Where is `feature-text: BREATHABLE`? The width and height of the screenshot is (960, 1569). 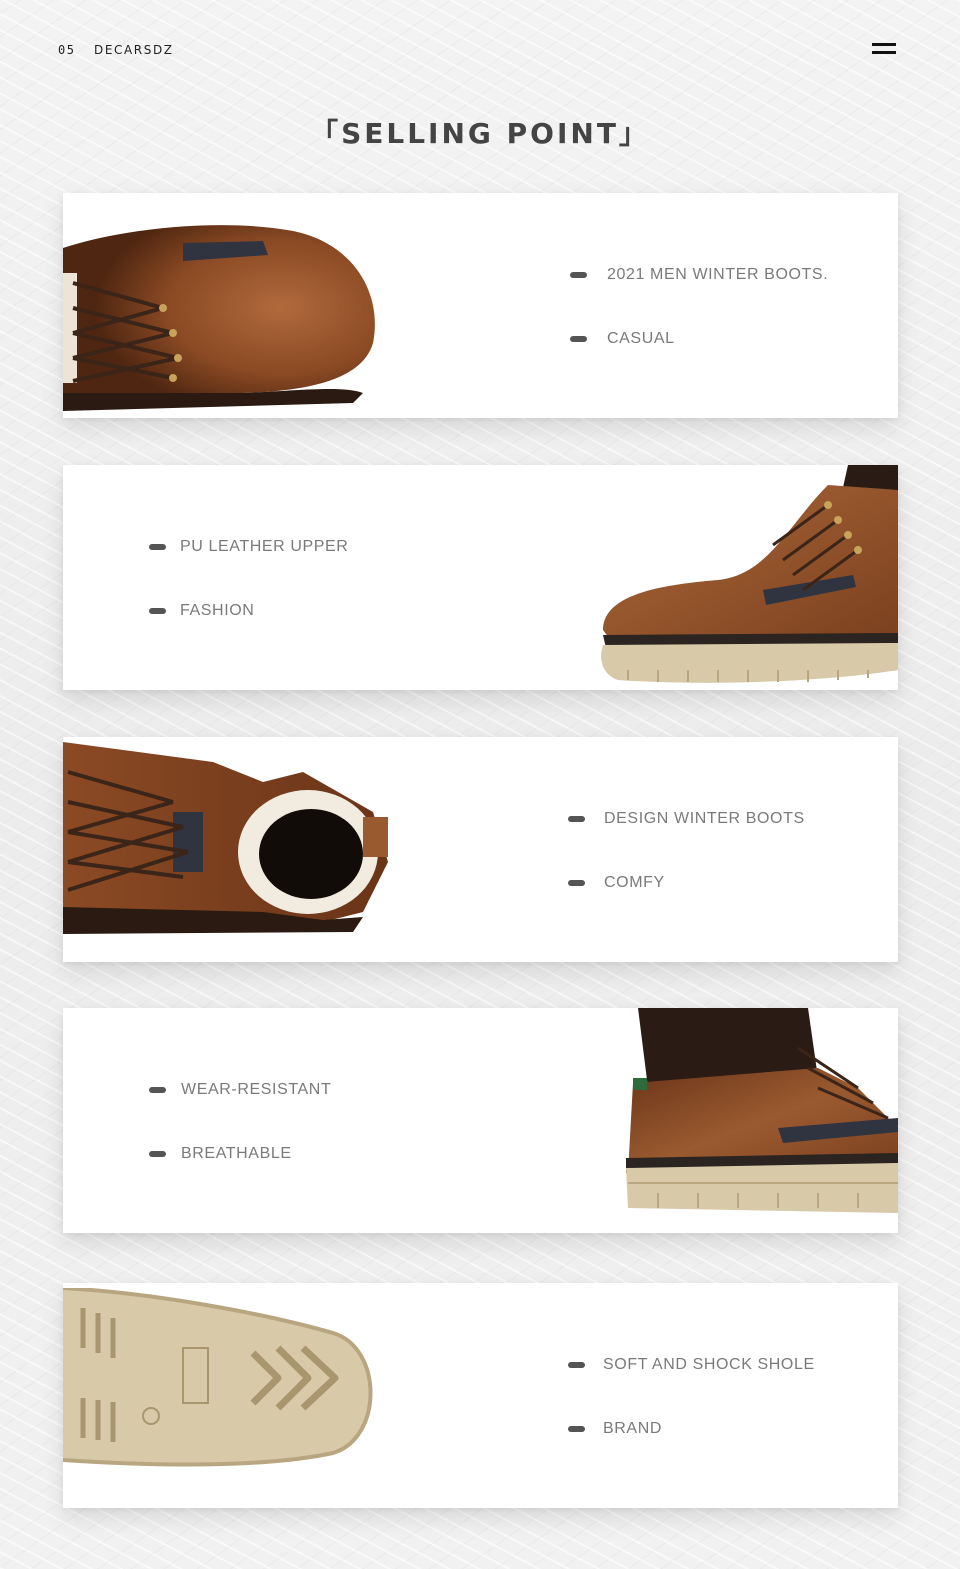 feature-text: BREATHABLE is located at coordinates (236, 1153).